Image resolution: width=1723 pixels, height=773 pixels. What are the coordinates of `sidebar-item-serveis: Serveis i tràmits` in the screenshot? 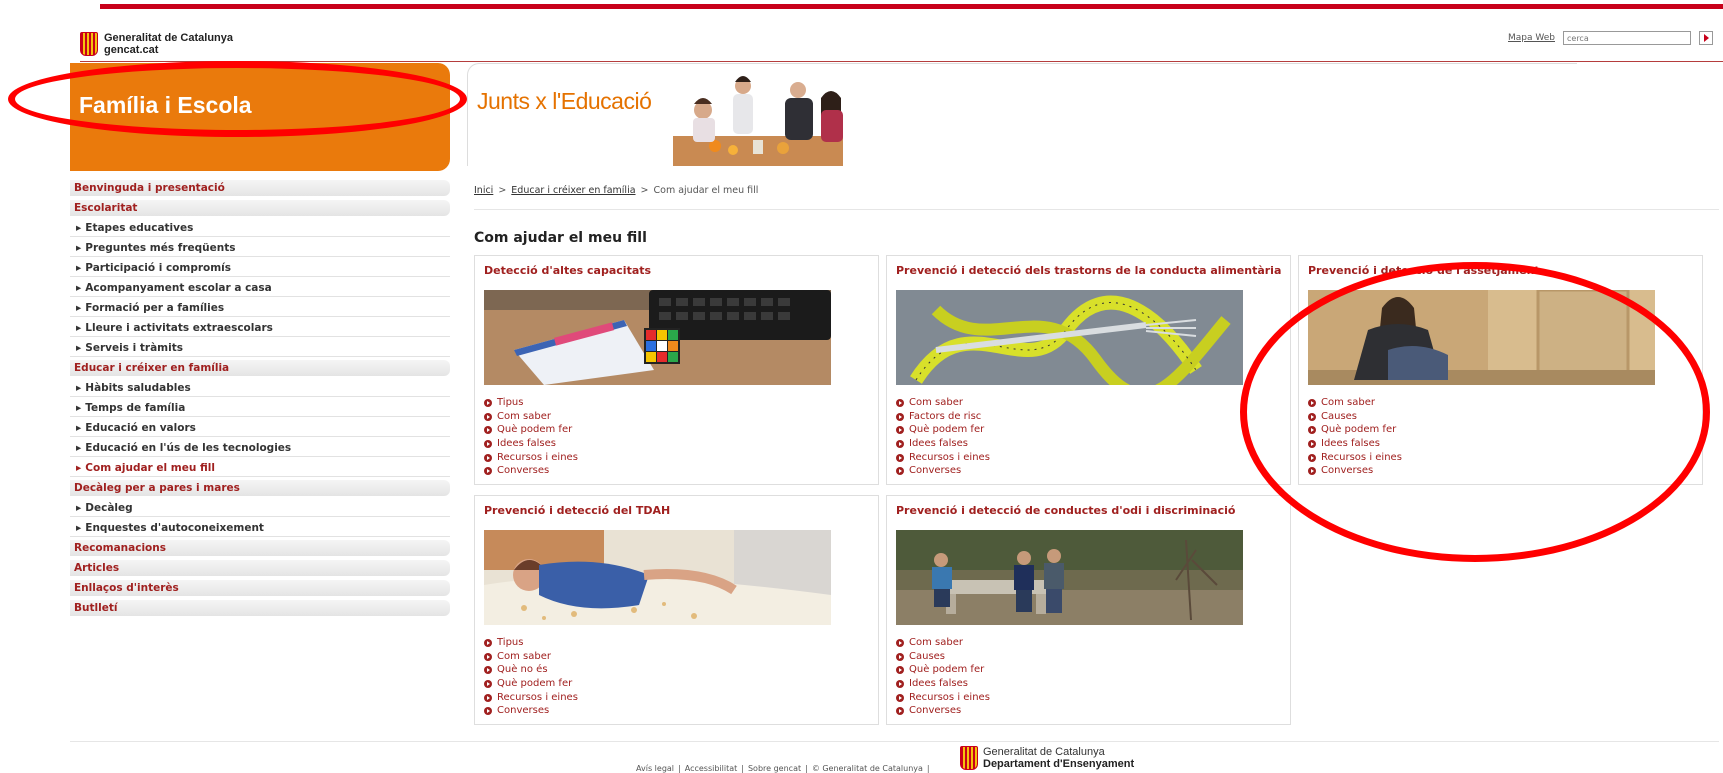 It's located at (260, 348).